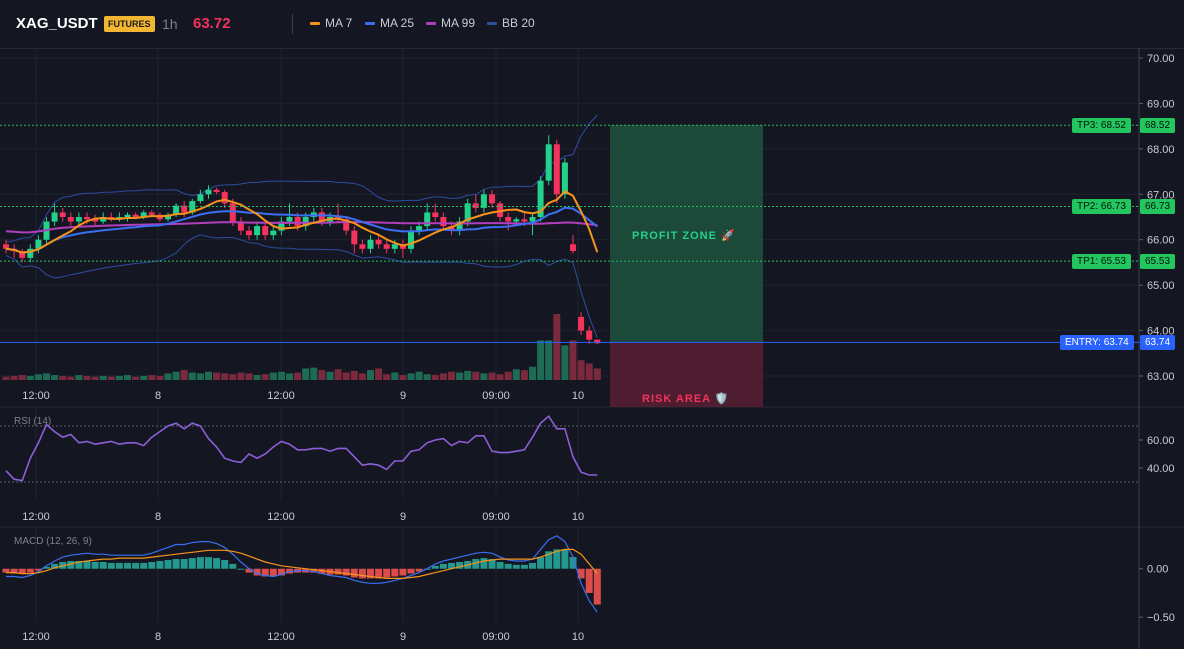  What do you see at coordinates (1158, 125) in the screenshot?
I see `tp3-axis-value: 68.52` at bounding box center [1158, 125].